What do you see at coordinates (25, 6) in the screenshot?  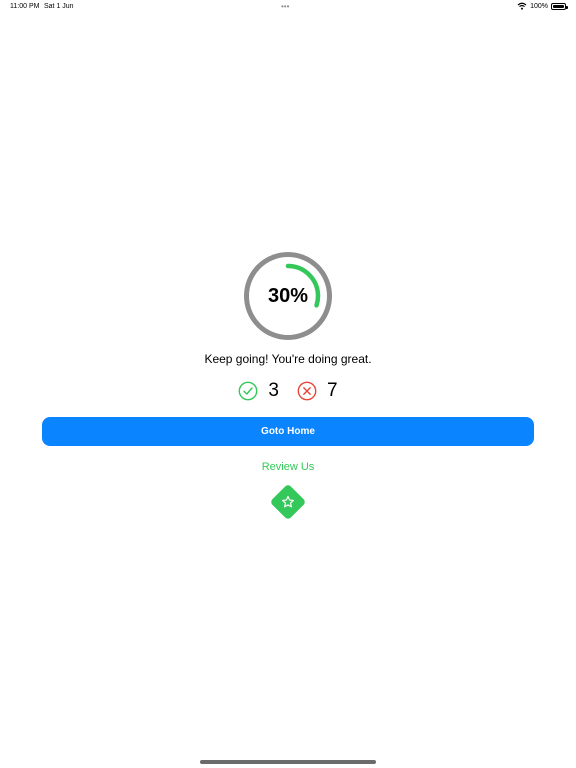 I see `status-time: 11:00 PM` at bounding box center [25, 6].